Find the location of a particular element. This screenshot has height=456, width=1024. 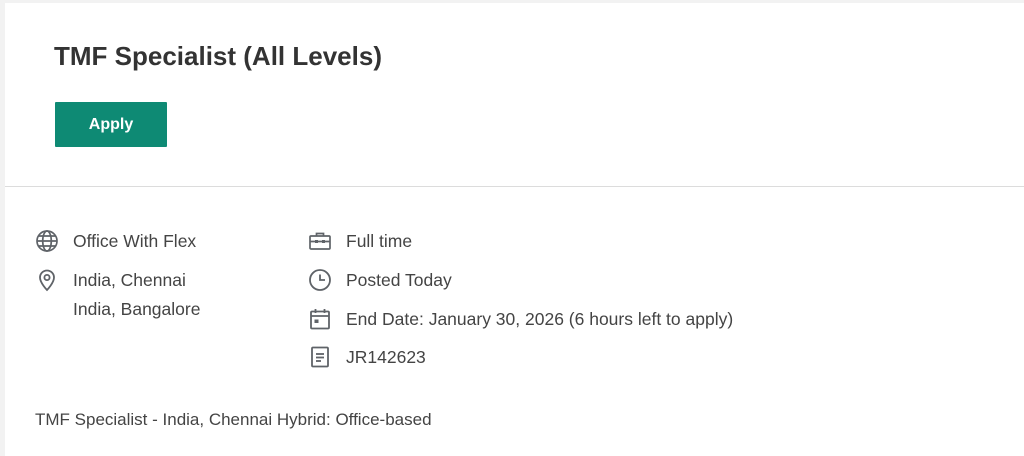

requisition-id-text: JR142623 is located at coordinates (386, 356).